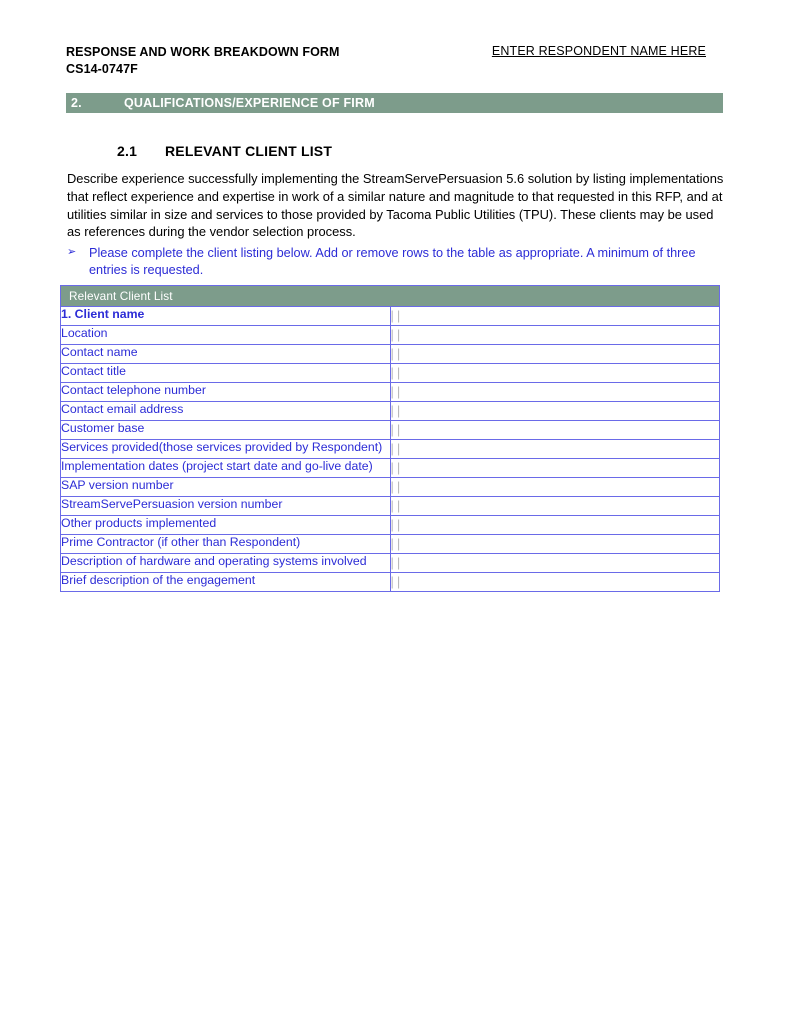 The image size is (791, 1024). I want to click on table-row: Location ||, so click(390, 335).